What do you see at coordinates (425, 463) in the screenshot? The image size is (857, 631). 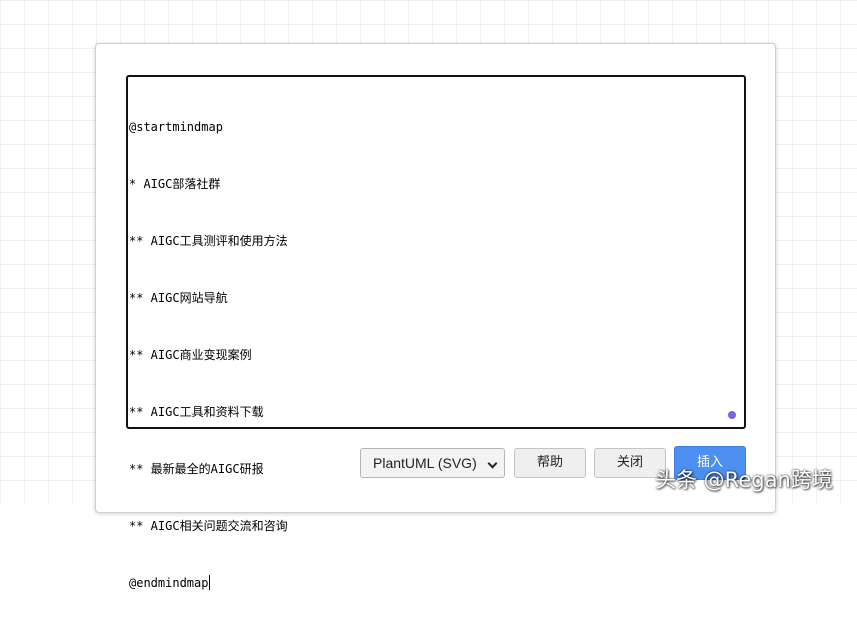 I see `format-select-label: PlantUML (SVG)` at bounding box center [425, 463].